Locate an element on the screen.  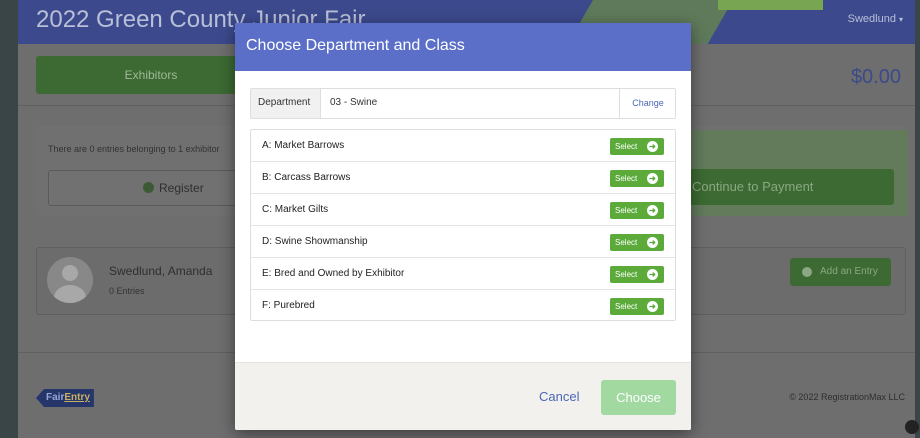
class-row: D: Swine Showmanship Select ➜ is located at coordinates (463, 242).